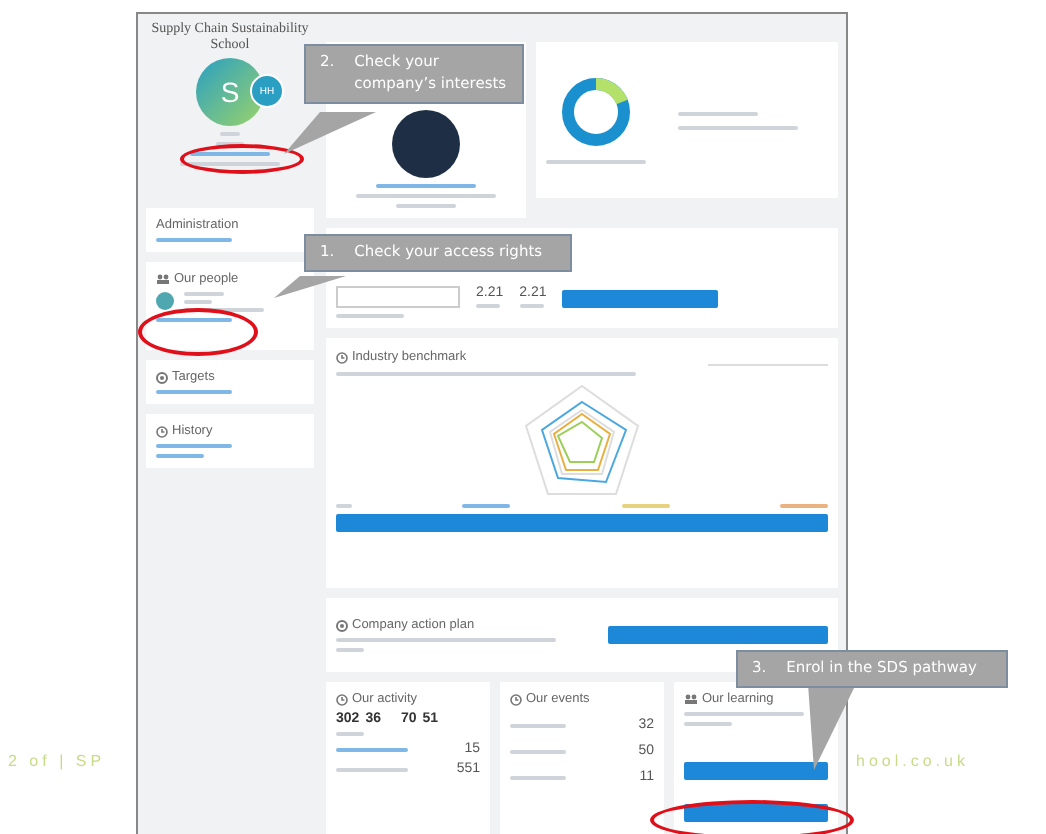  I want to click on footer-text: hool.co.uk, so click(912, 761).